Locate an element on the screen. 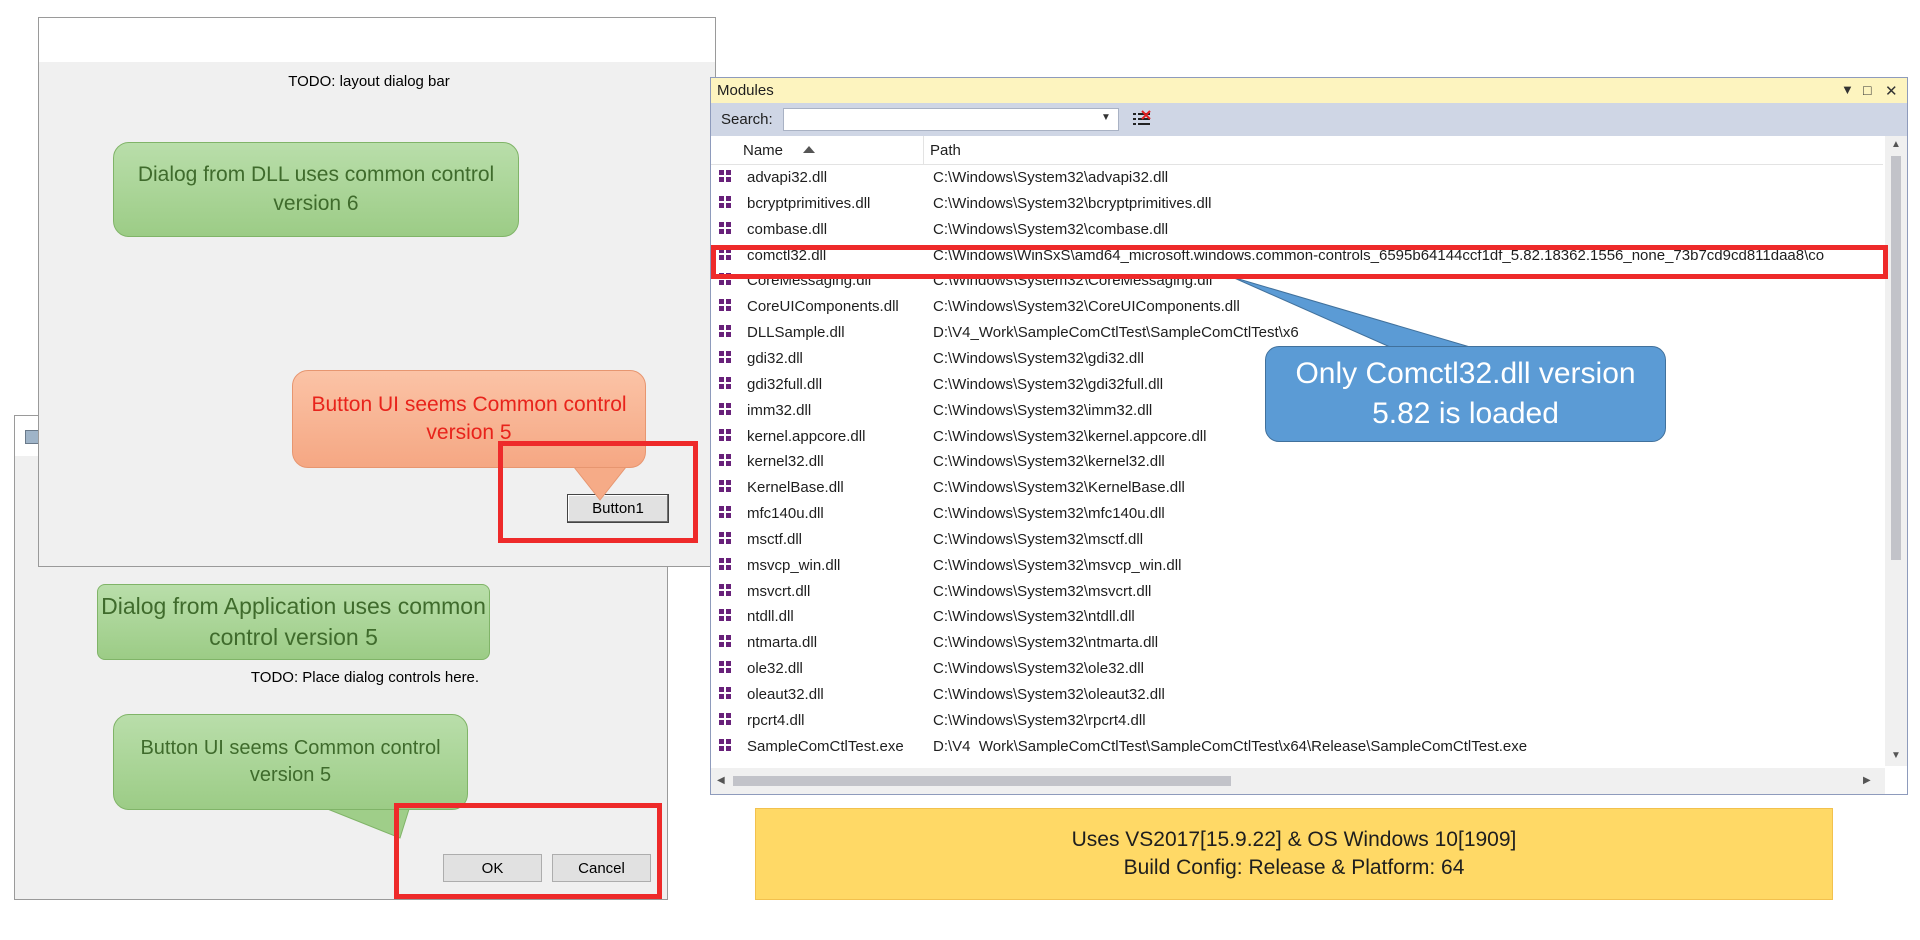 This screenshot has height=940, width=1920. dll-todo-label: TODO: layout dialog bar is located at coordinates (369, 81).